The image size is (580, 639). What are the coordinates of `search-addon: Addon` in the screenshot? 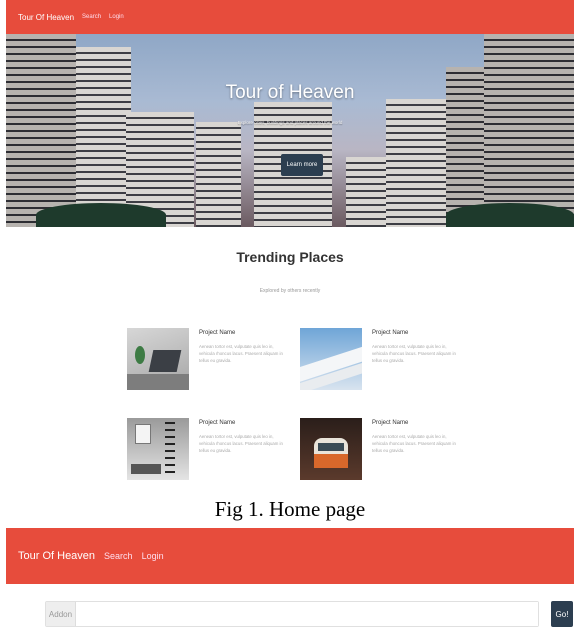 It's located at (61, 614).